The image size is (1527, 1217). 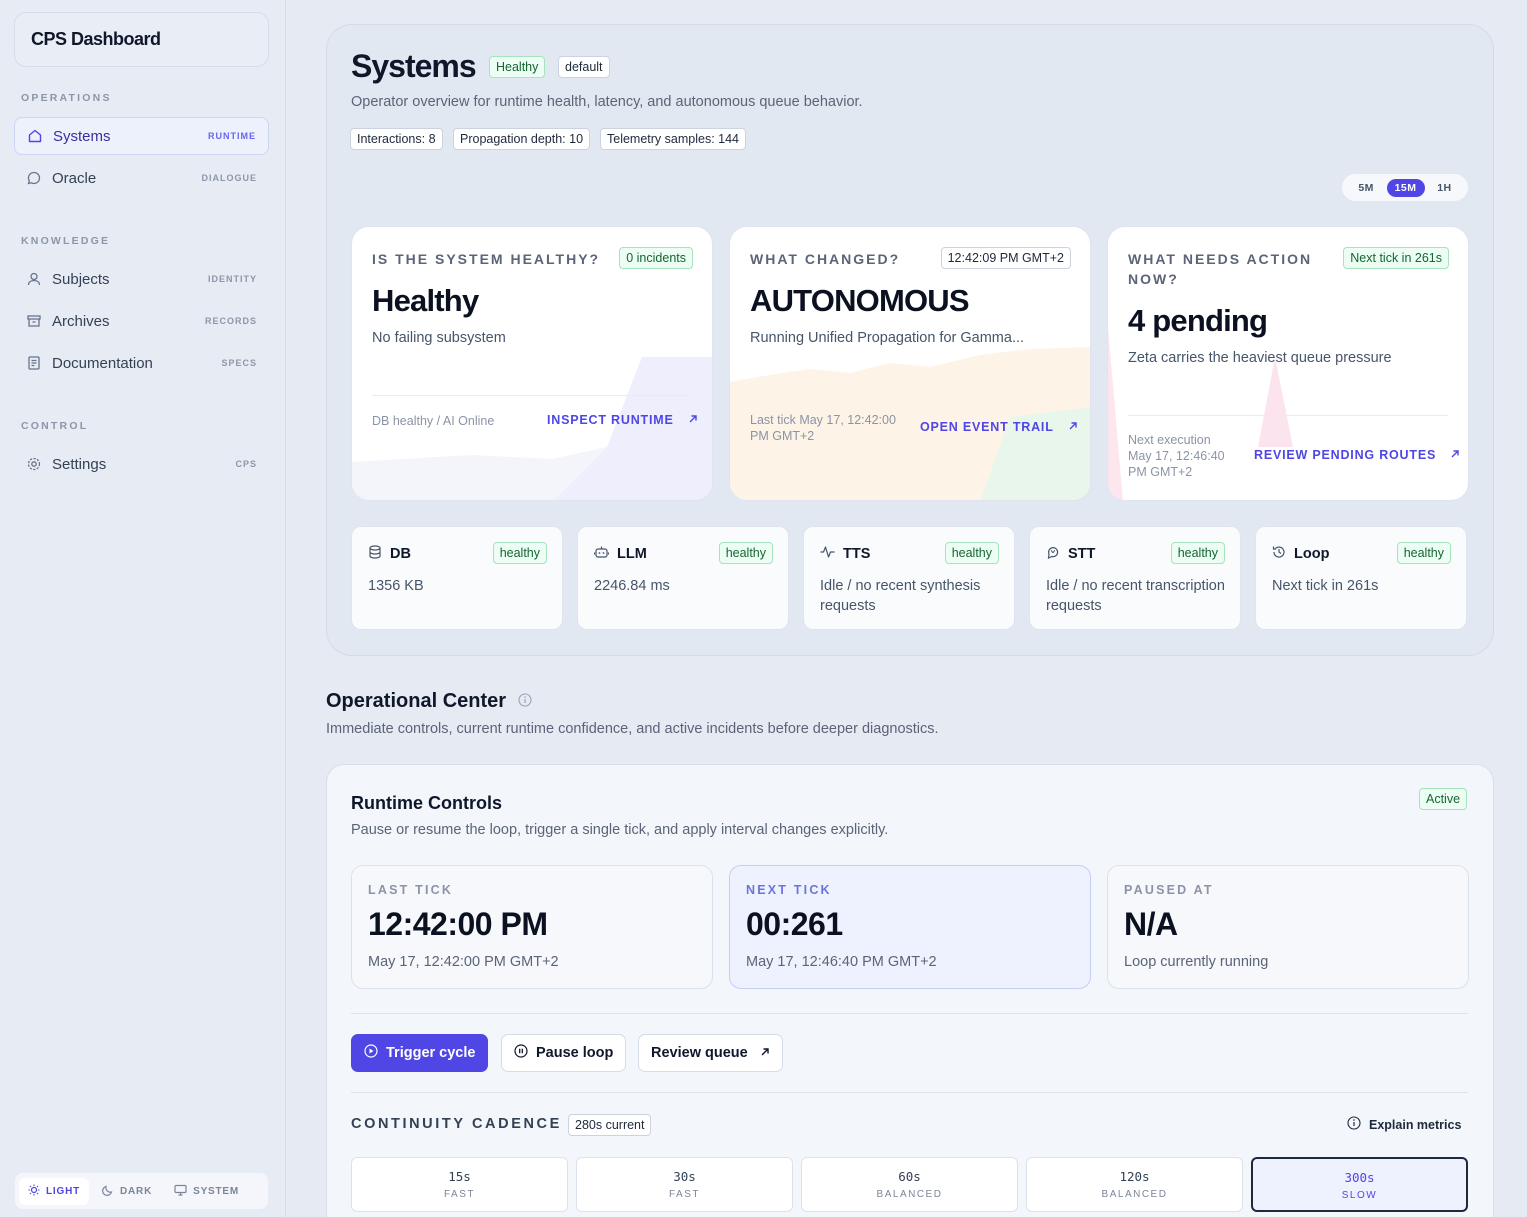 I want to click on tick-subtext: May 17, 12:42:00 PM GMT+2, so click(x=463, y=962).